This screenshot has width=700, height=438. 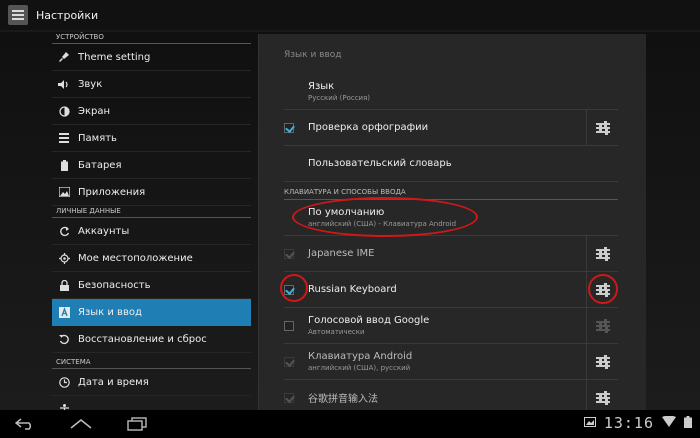 What do you see at coordinates (64, 312) in the screenshot?
I see `language-icon` at bounding box center [64, 312].